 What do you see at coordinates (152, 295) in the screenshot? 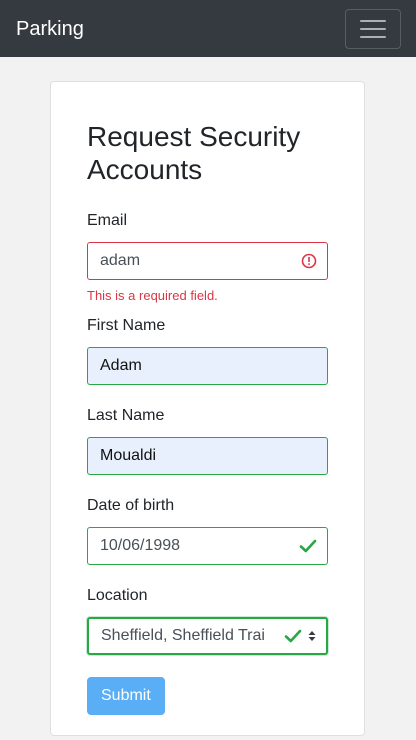
I see `email-error-message: This is a required field.` at bounding box center [152, 295].